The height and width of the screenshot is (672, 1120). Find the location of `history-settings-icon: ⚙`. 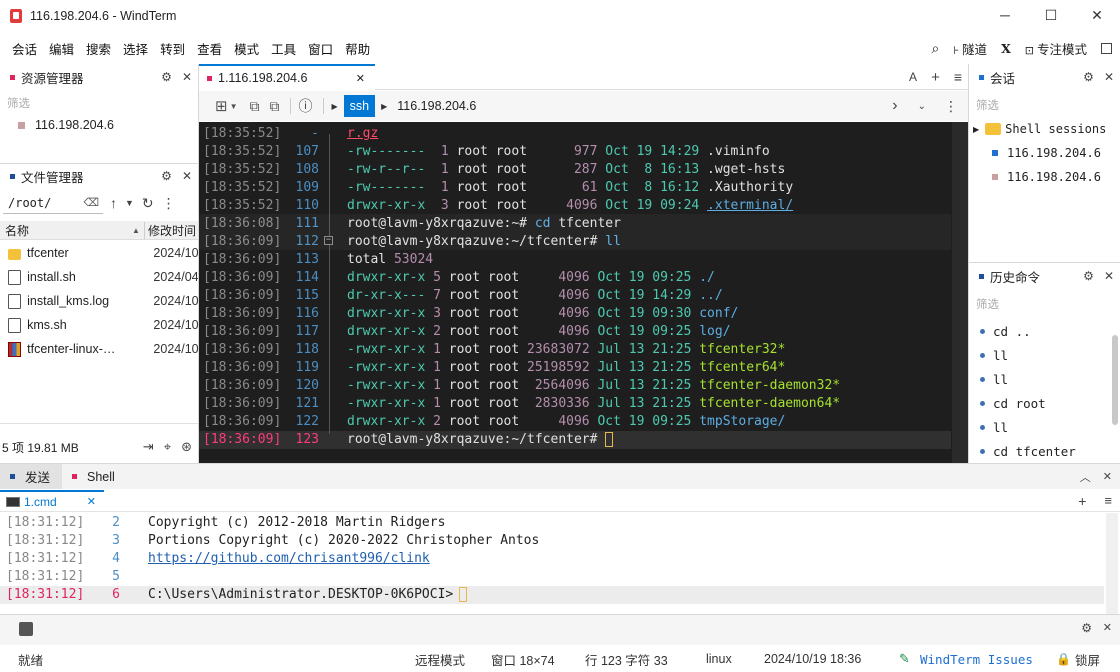

history-settings-icon: ⚙ is located at coordinates (1088, 276).